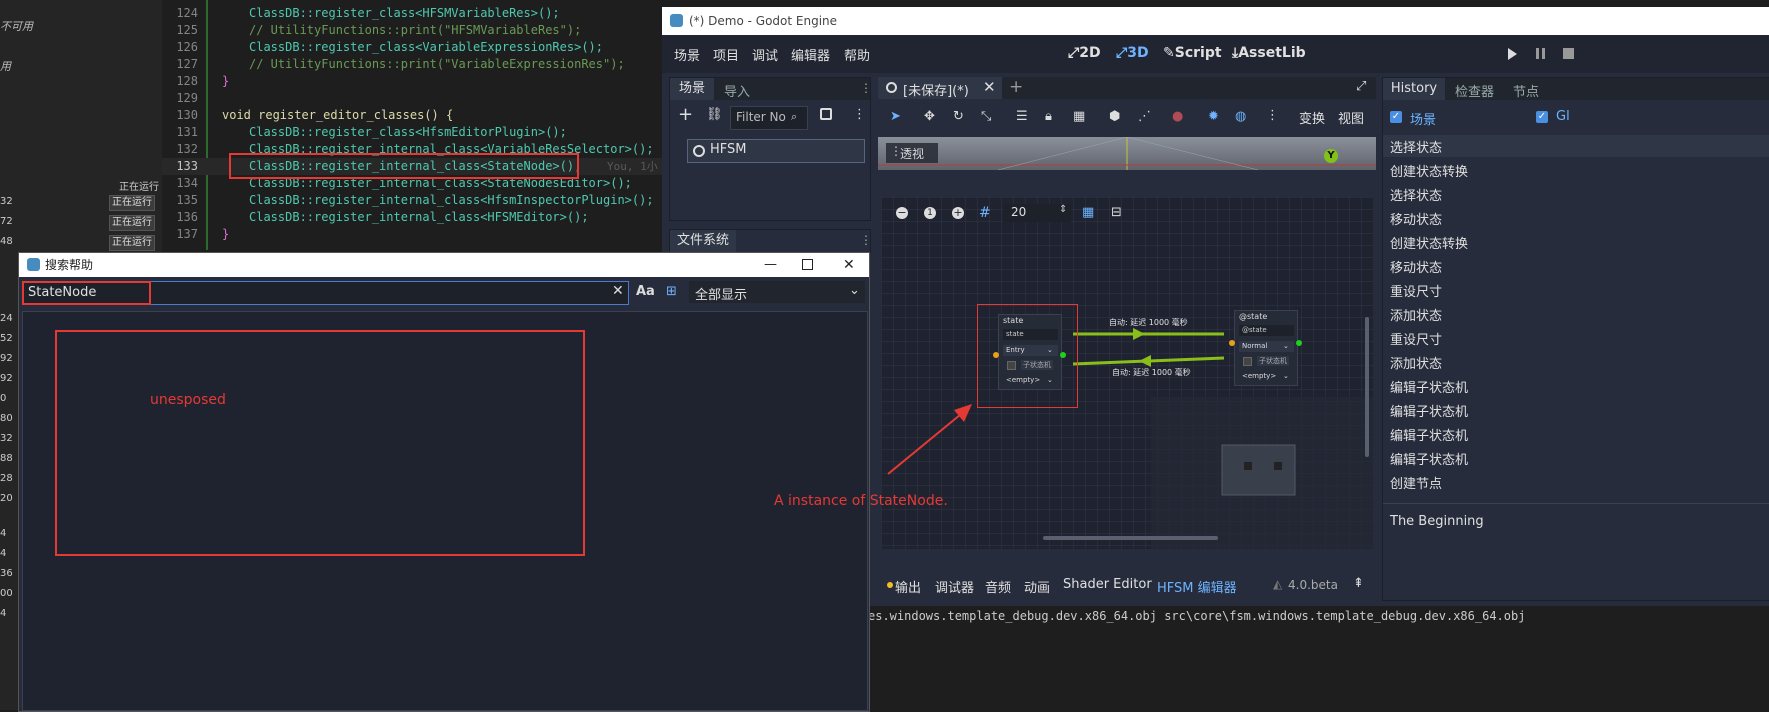  What do you see at coordinates (1269, 53) in the screenshot?
I see `workspace-assetlib: ⤓AssetLib` at bounding box center [1269, 53].